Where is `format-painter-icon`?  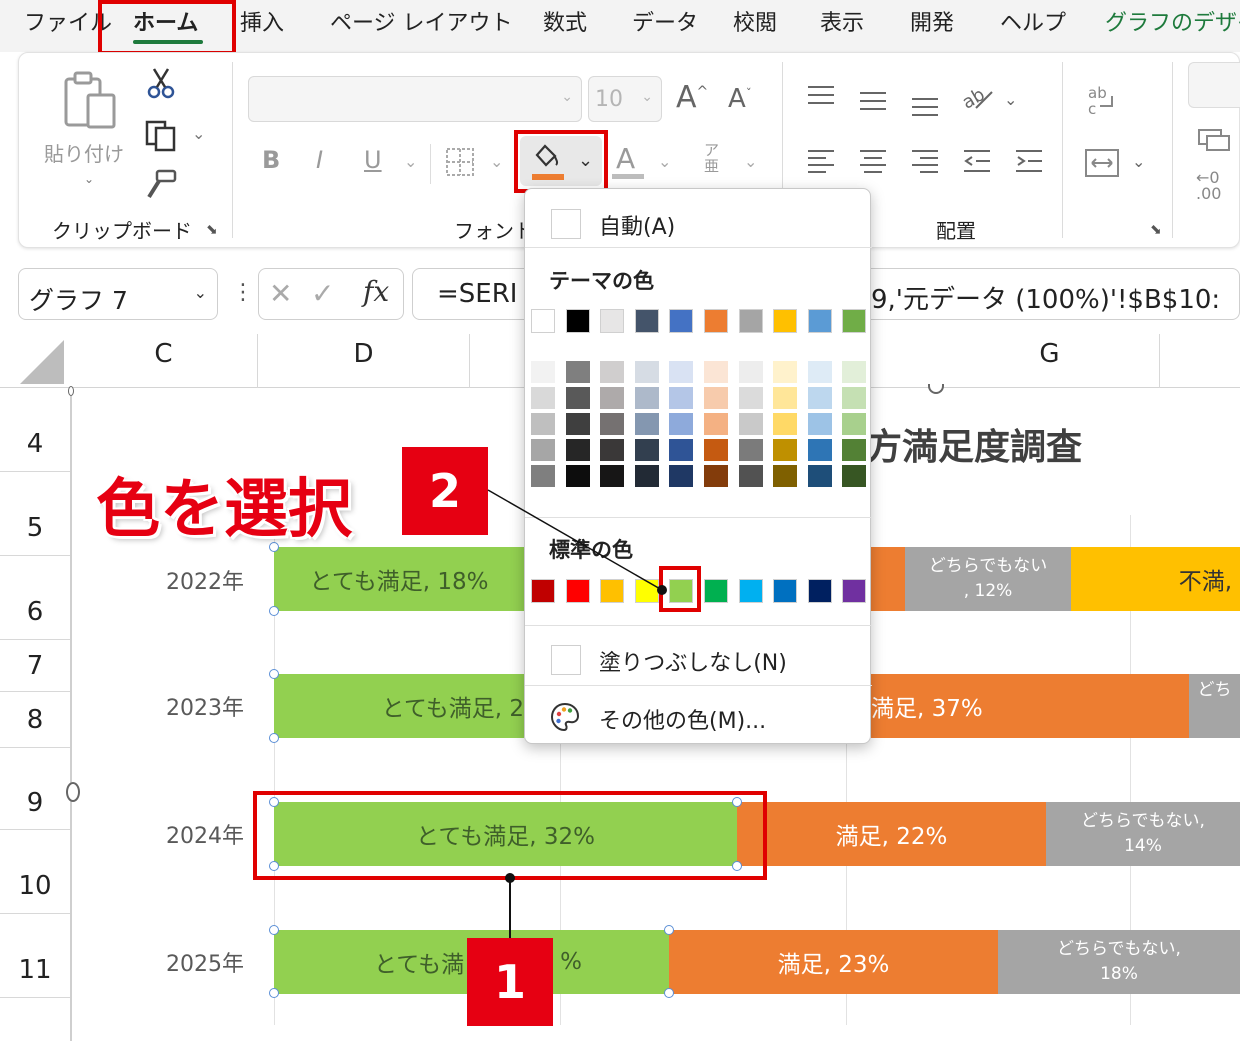 format-painter-icon is located at coordinates (162, 185).